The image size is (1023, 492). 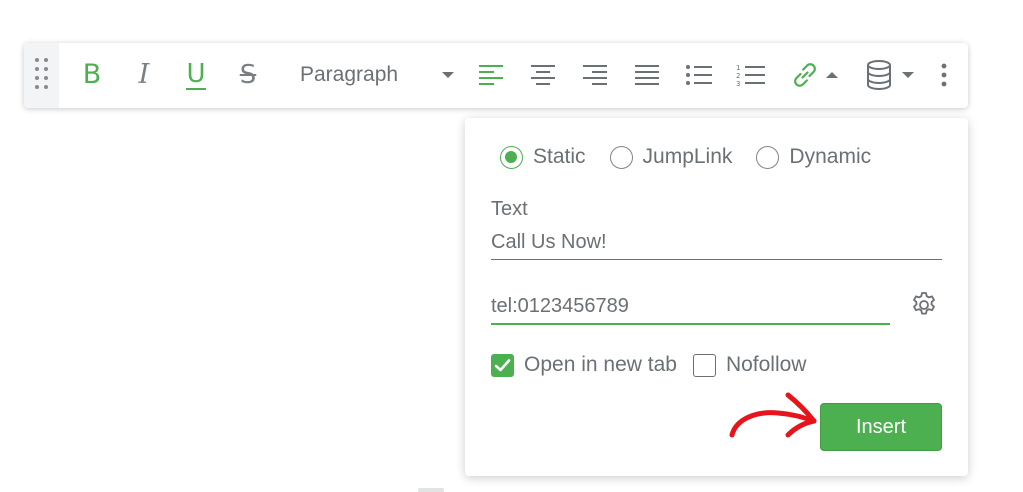 I want to click on link-button, so click(x=814, y=75).